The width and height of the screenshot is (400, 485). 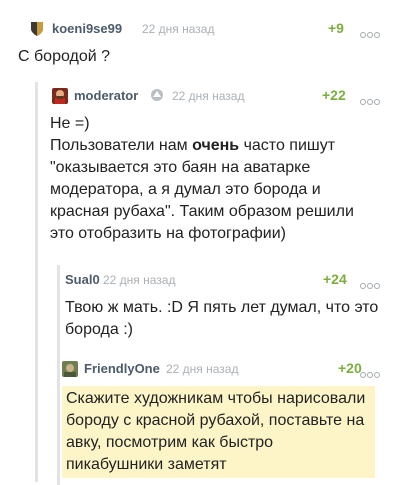 I want to click on comment-text: С бородой ?, so click(x=64, y=56).